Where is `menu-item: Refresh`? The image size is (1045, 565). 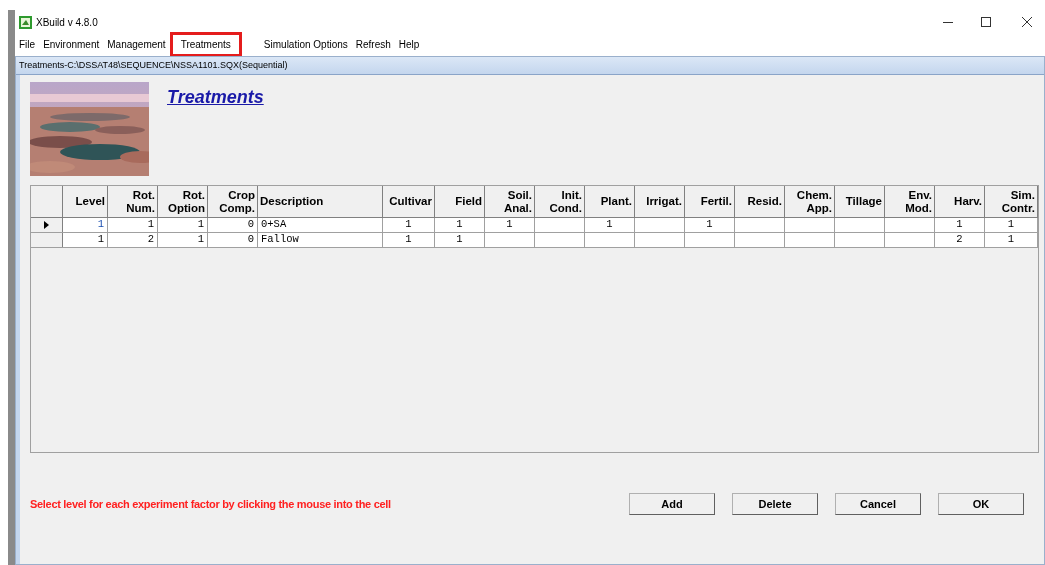 menu-item: Refresh is located at coordinates (373, 44).